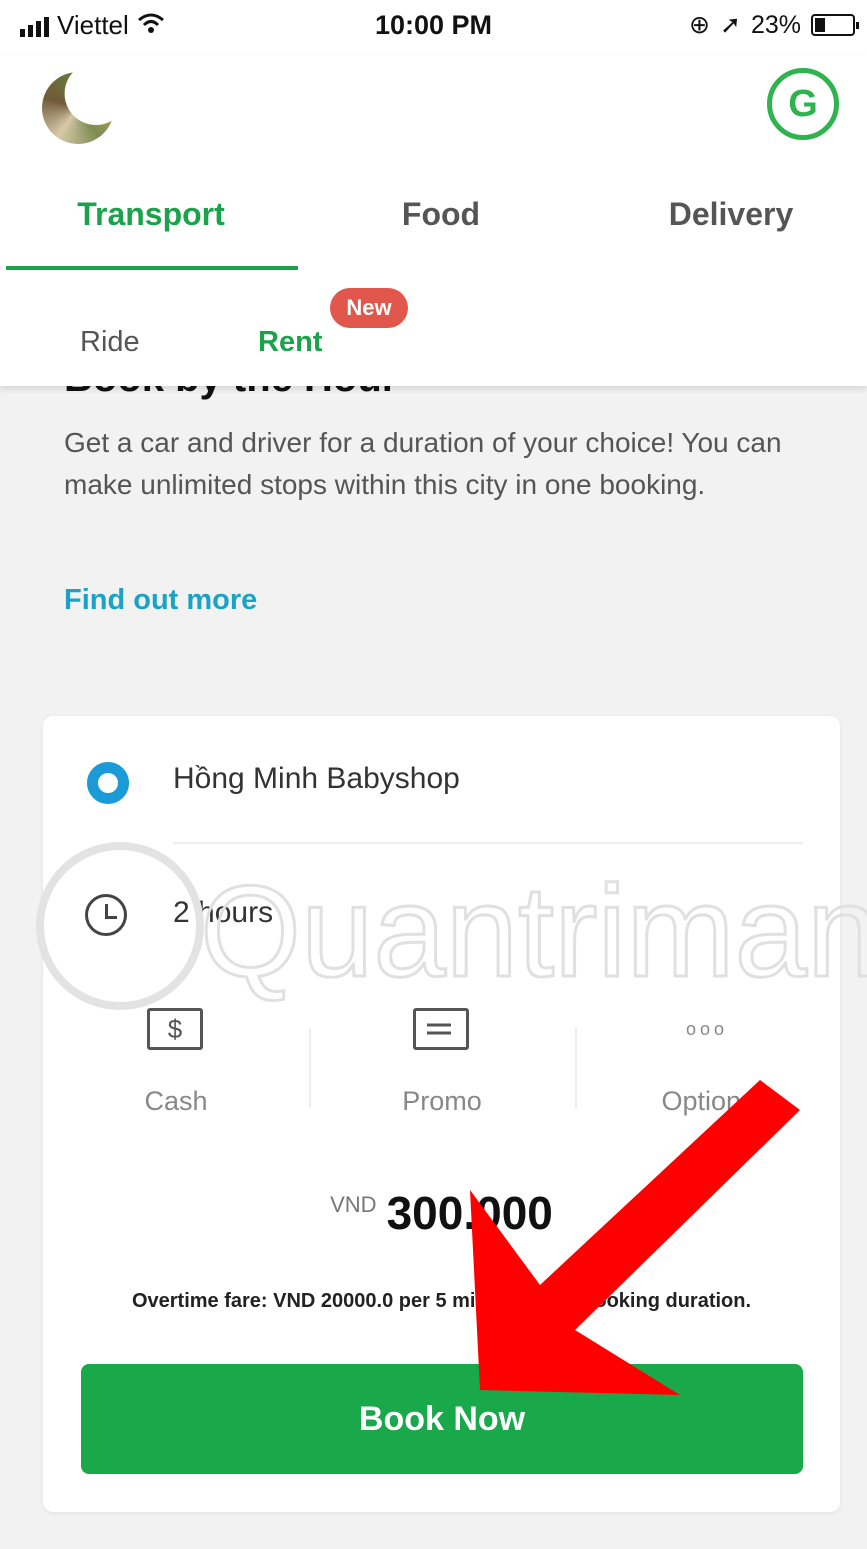  I want to click on subtab-rent: Rent, so click(290, 342).